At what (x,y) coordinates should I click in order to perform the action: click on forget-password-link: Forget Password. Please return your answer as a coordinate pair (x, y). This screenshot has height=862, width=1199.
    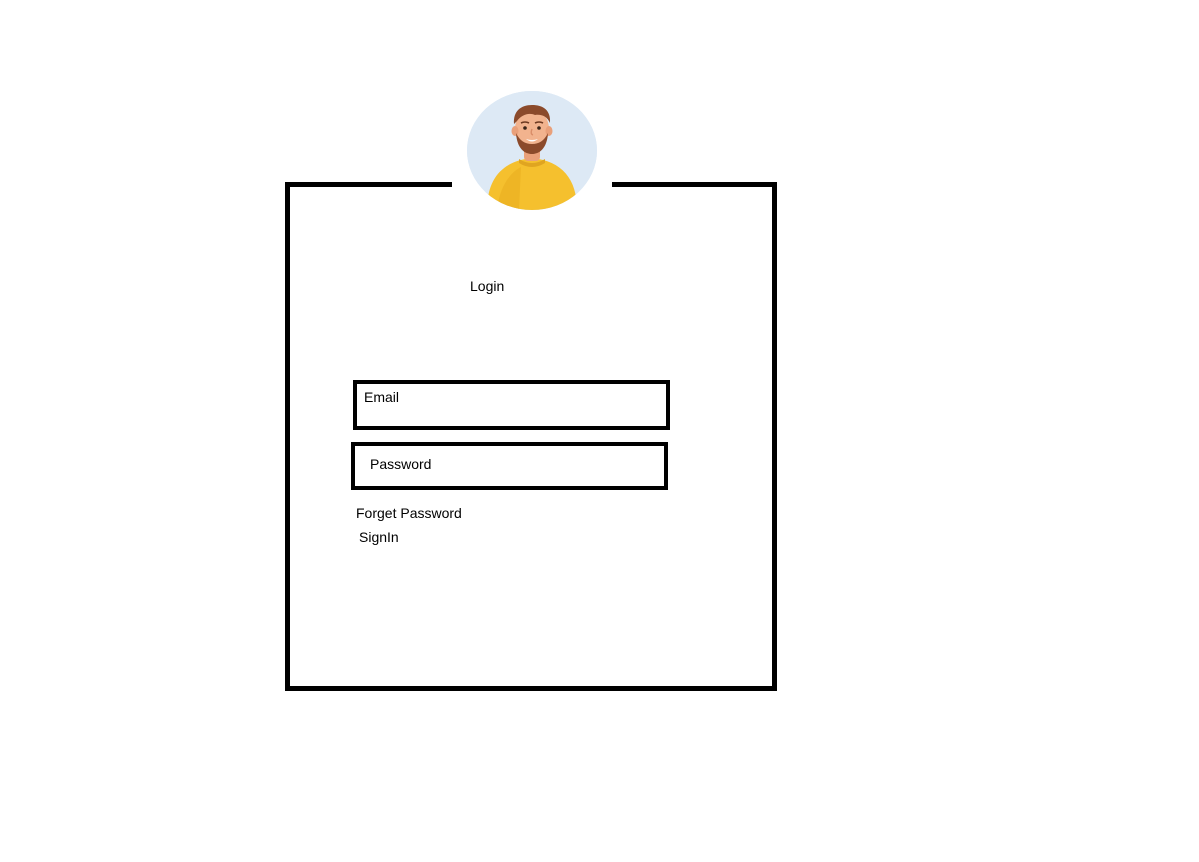
    Looking at the image, I should click on (409, 513).